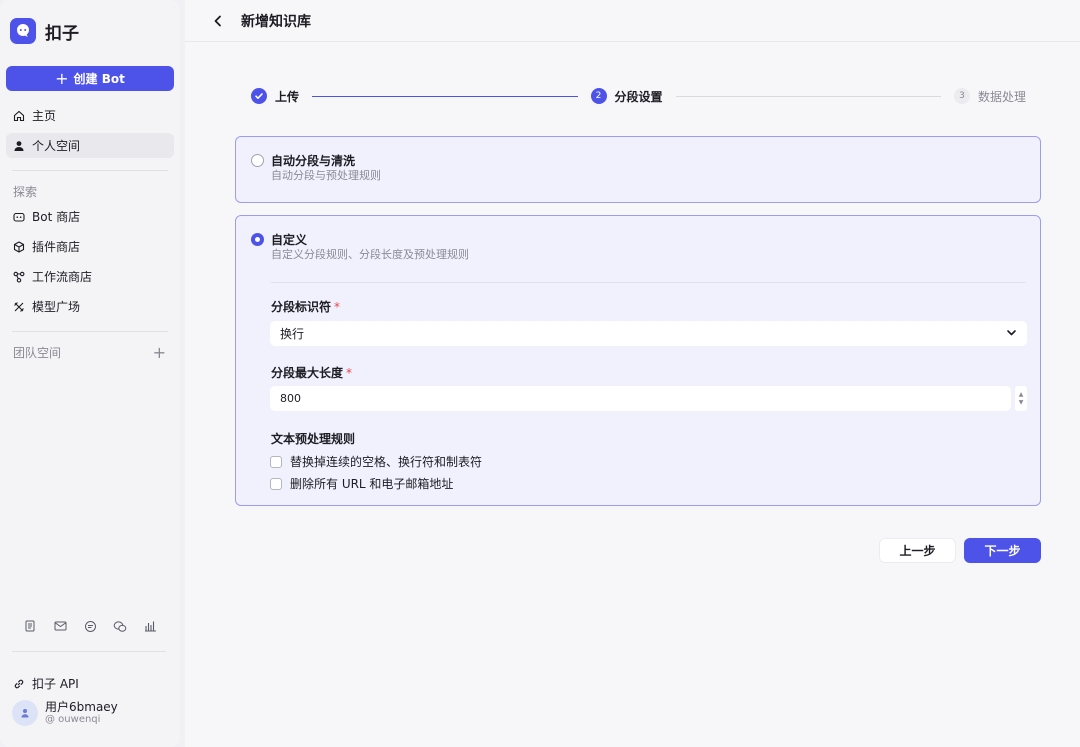 The image size is (1080, 747). I want to click on plus-icon: +, so click(62, 78).